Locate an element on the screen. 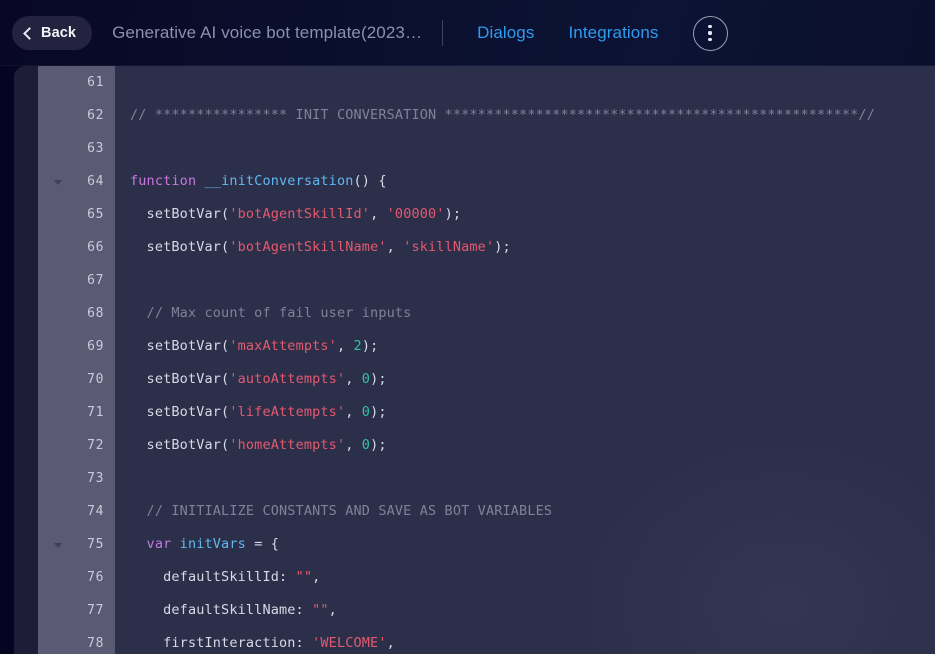 This screenshot has width=935, height=654. code-token-string: 'botAgentSkillId' is located at coordinates (300, 214).